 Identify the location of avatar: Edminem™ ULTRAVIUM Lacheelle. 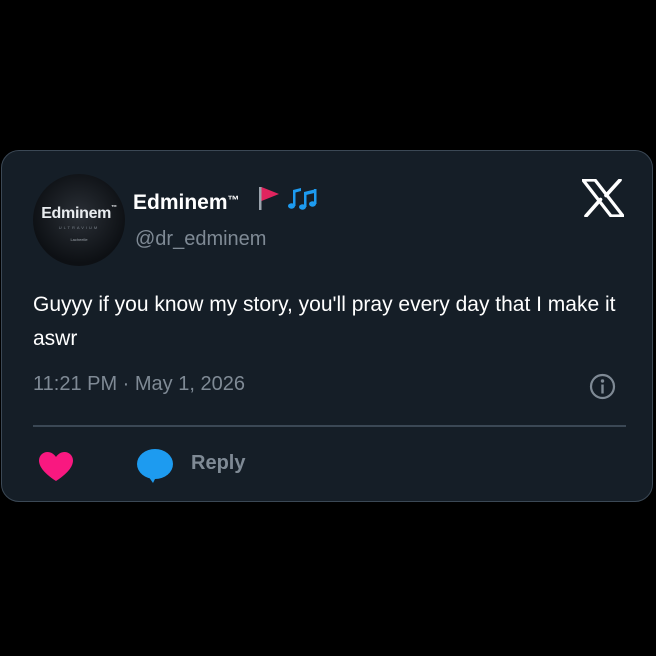
(79, 220).